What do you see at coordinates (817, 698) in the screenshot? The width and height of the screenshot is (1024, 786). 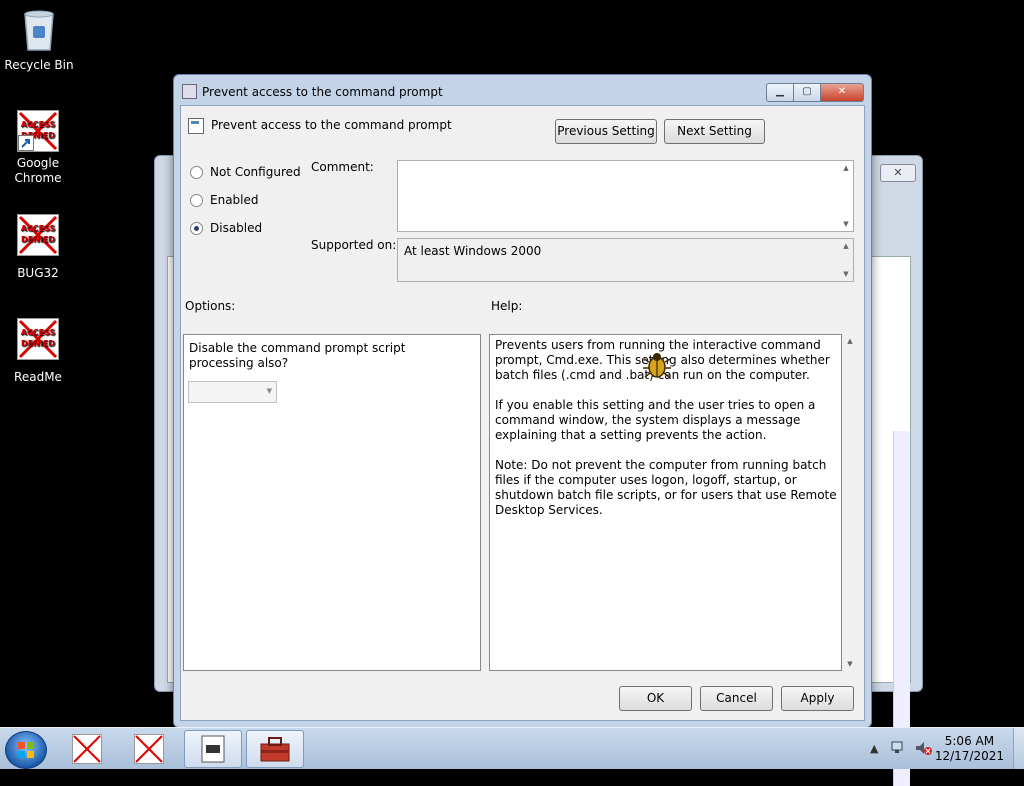 I see `apply-button: Apply` at bounding box center [817, 698].